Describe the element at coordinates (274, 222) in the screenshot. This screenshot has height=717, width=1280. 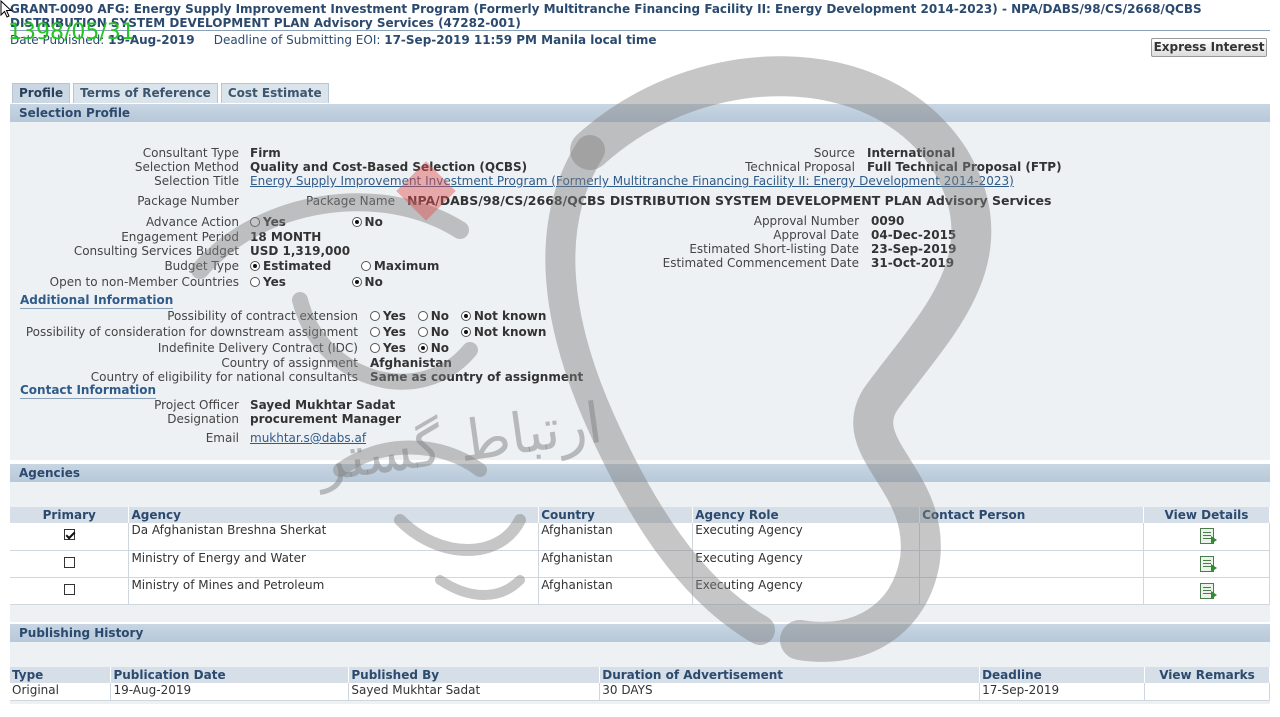
I see `advance-action-yes-label: Yes` at that location.